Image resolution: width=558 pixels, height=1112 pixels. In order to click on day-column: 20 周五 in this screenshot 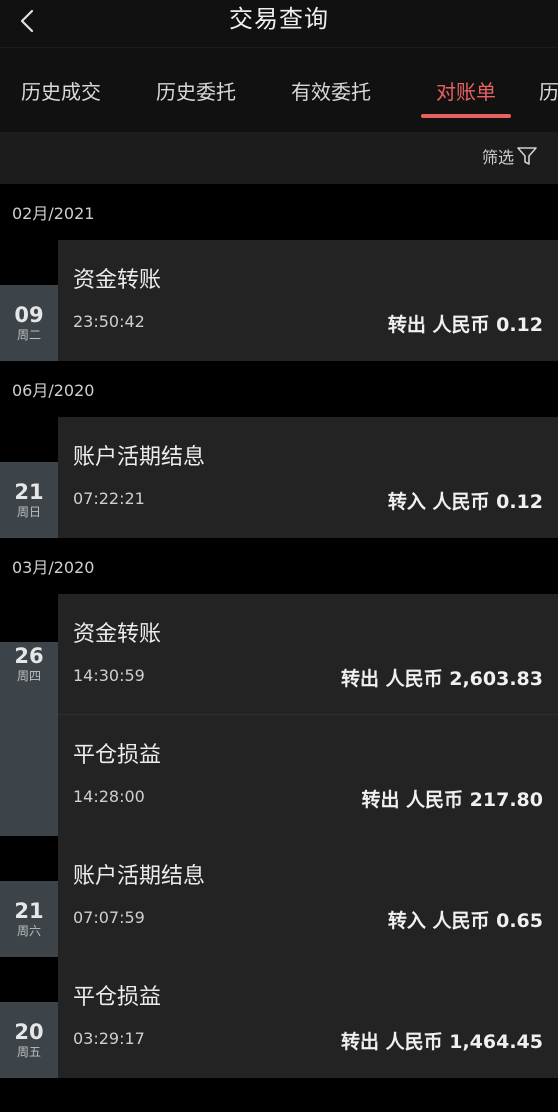, I will do `click(29, 1017)`.